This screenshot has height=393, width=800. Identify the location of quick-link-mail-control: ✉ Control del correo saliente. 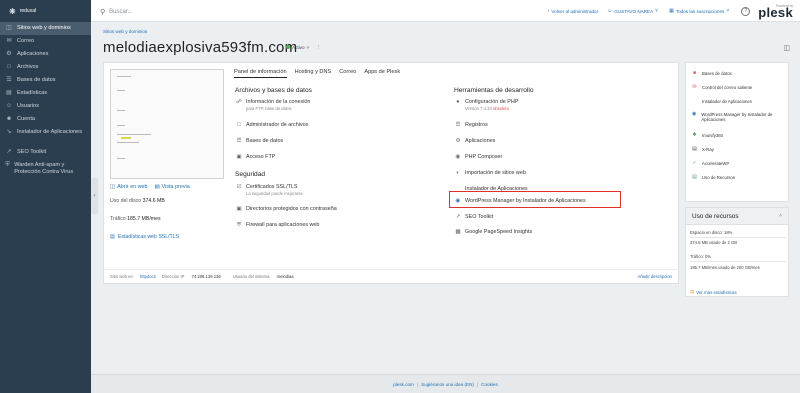
(721, 87).